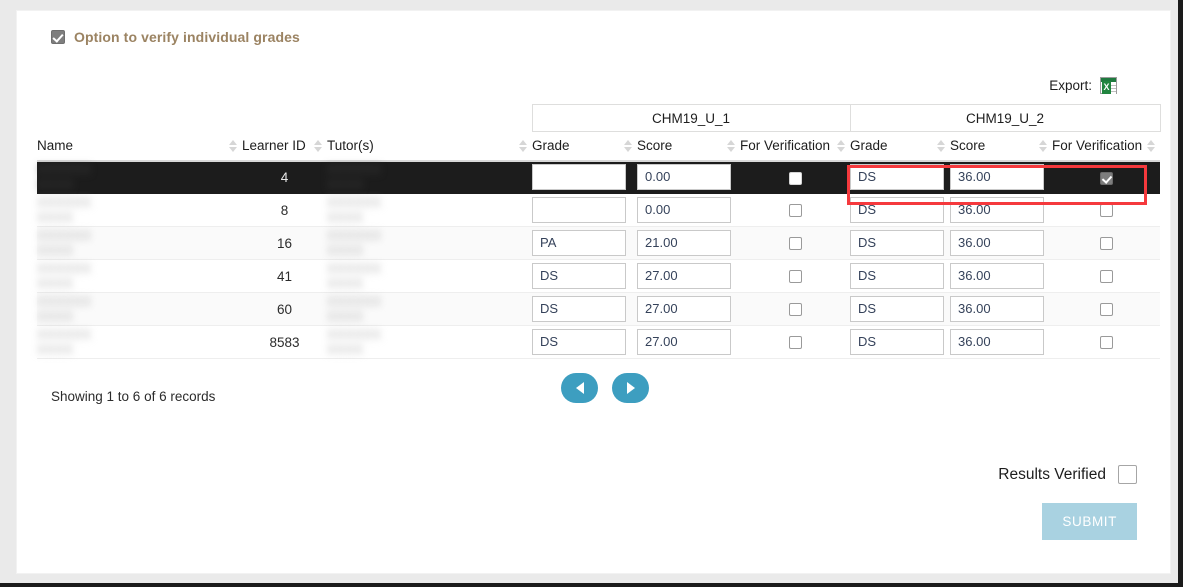 The image size is (1183, 587). What do you see at coordinates (585, 146) in the screenshot?
I see `col-header-u1-grade: Grade` at bounding box center [585, 146].